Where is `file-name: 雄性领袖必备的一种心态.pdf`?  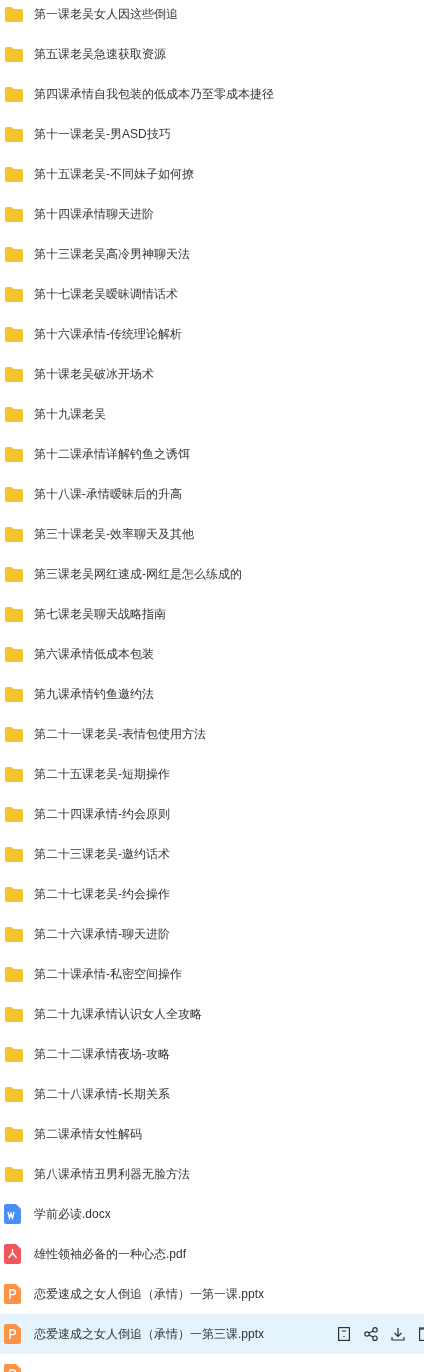
file-name: 雄性领袖必备的一种心态.pdf is located at coordinates (110, 1254).